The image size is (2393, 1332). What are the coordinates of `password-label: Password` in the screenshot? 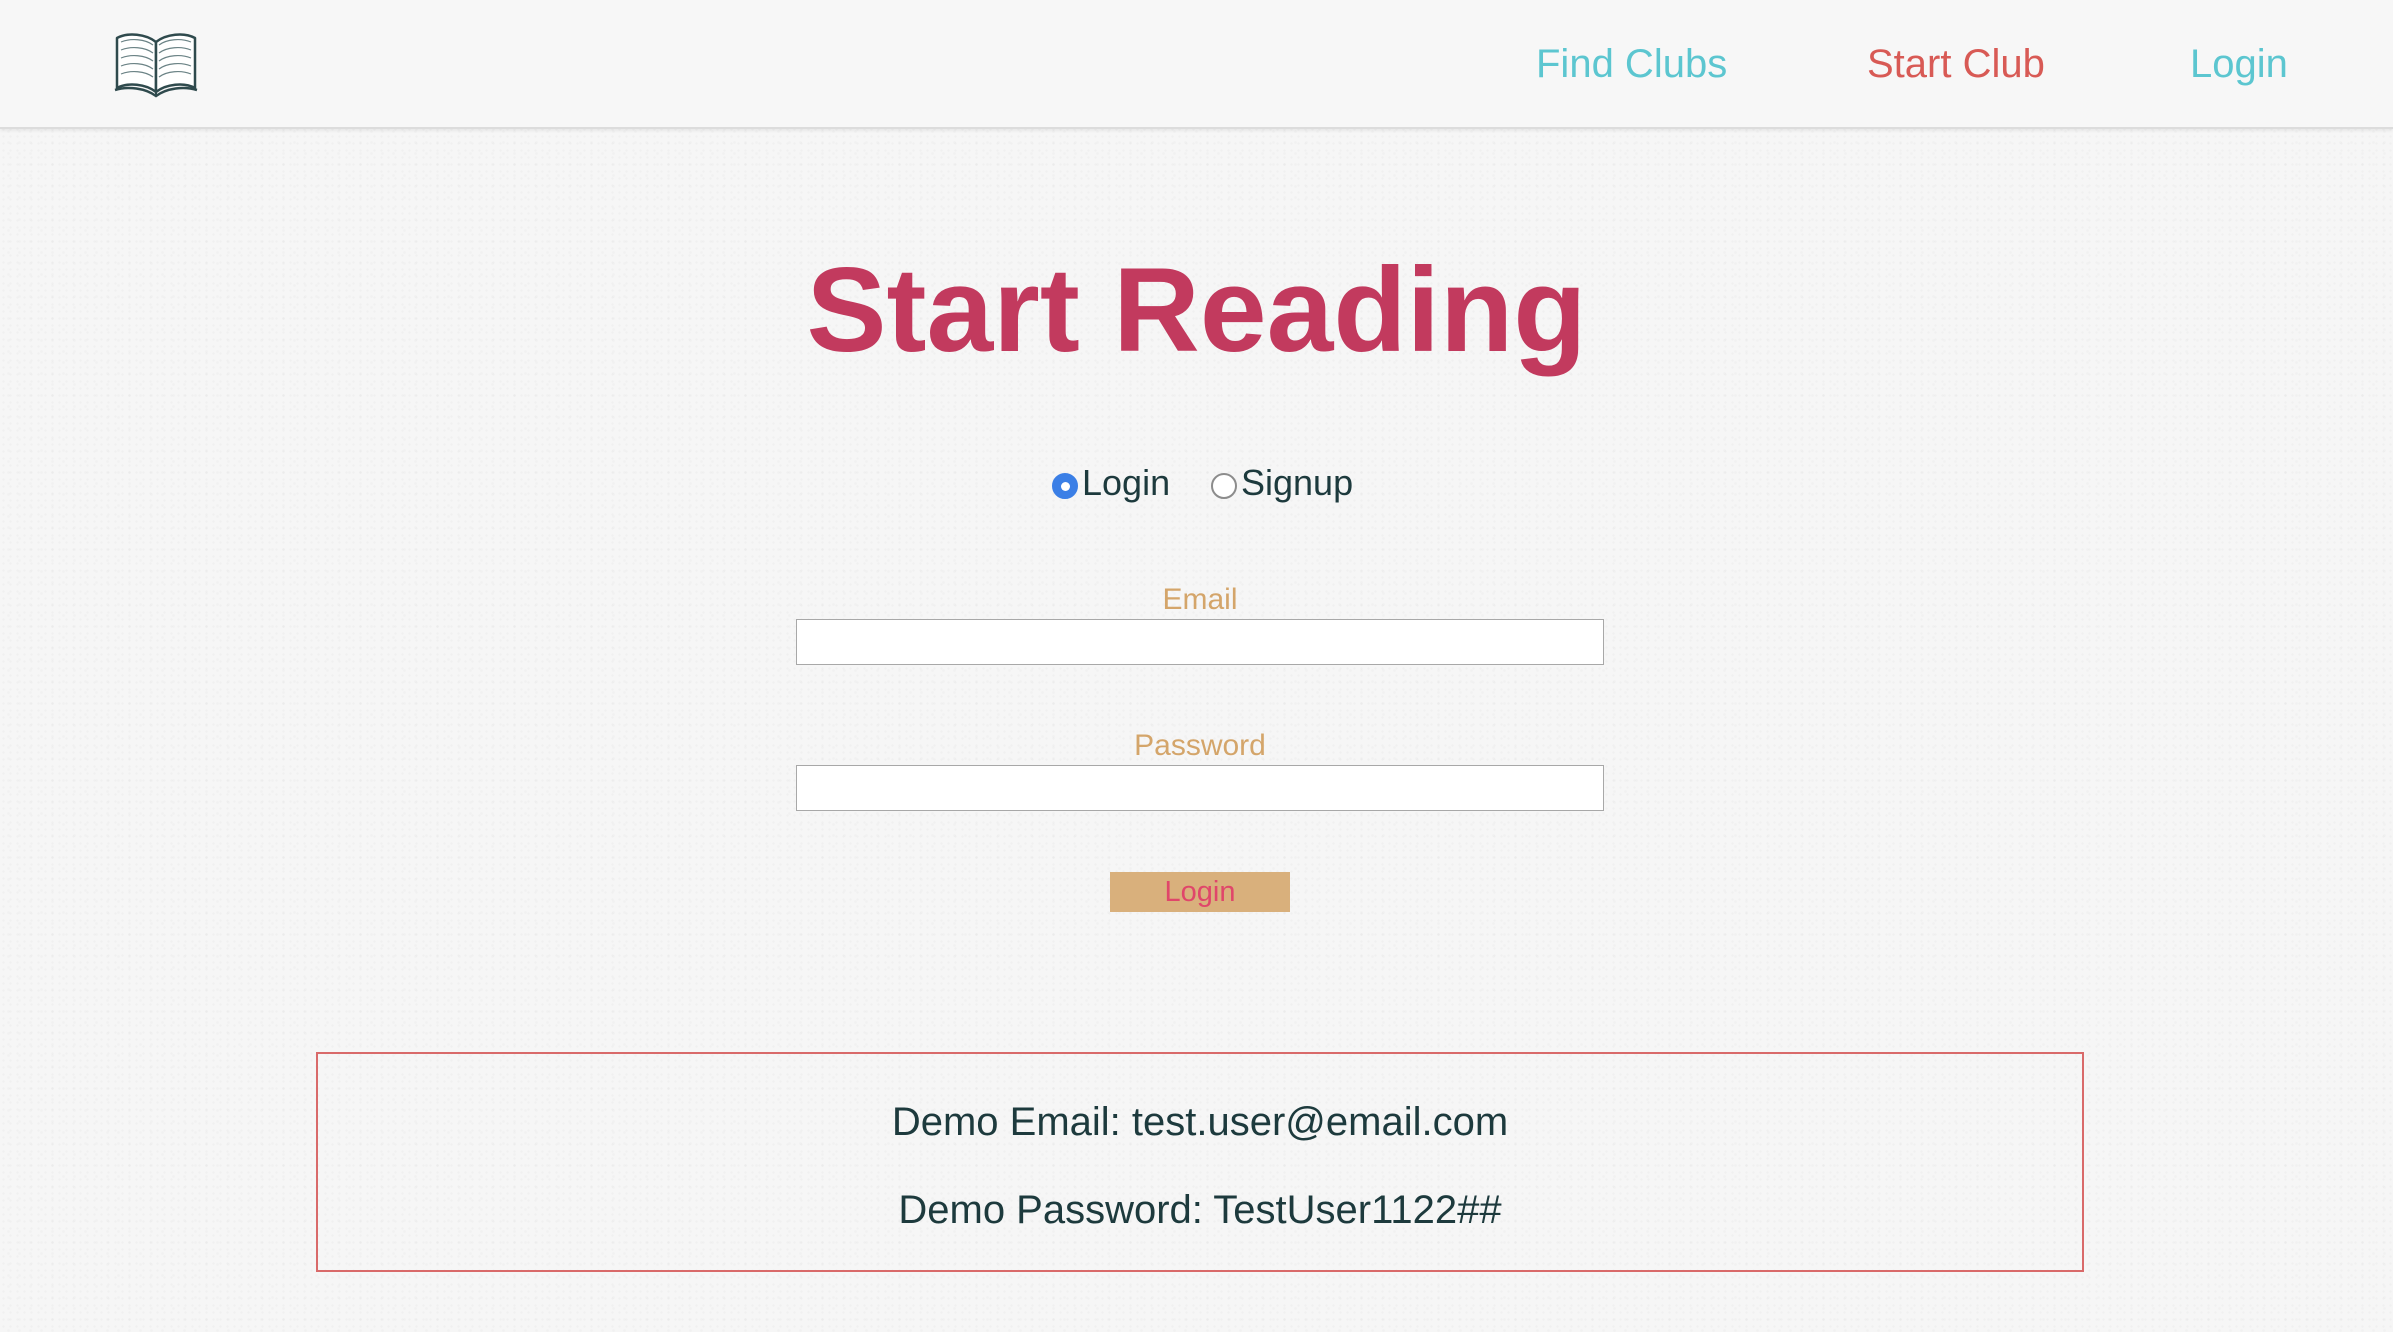 It's located at (1200, 745).